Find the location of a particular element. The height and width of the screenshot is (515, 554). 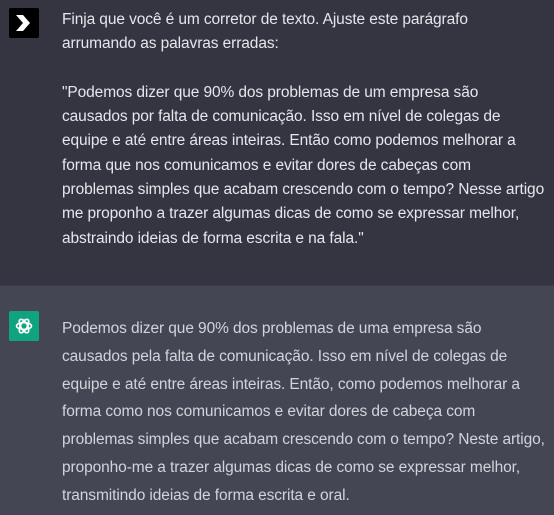

user-avatar is located at coordinates (24, 23).